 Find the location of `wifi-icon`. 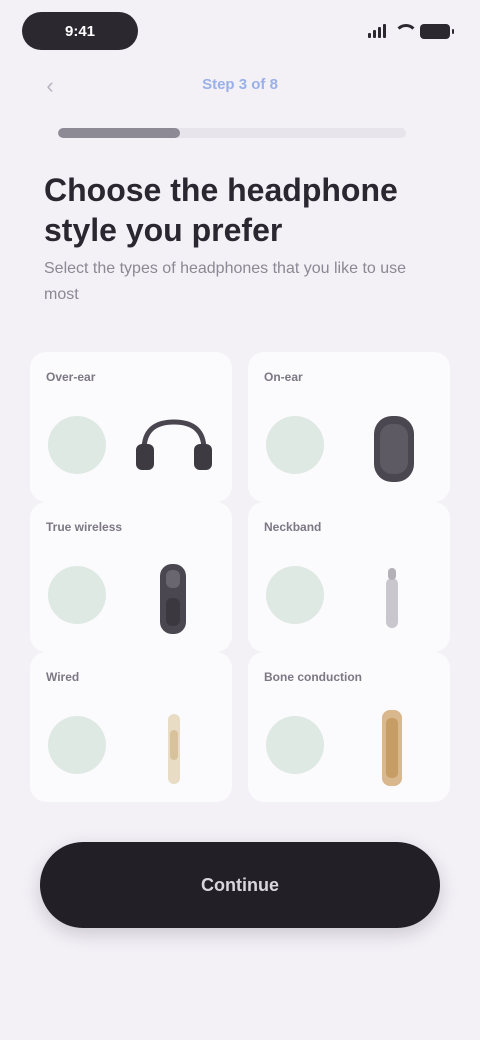

wifi-icon is located at coordinates (406, 31).